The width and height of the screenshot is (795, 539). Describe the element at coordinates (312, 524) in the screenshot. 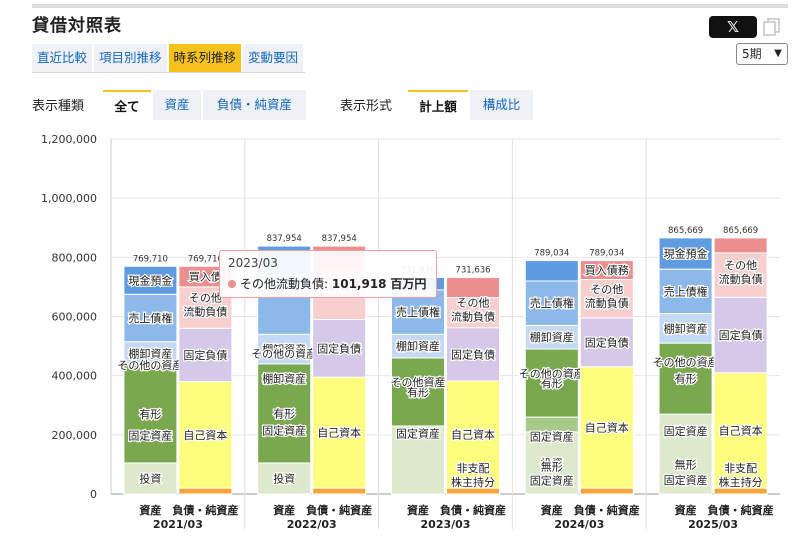

I see `x-period-label: 2022/03` at that location.